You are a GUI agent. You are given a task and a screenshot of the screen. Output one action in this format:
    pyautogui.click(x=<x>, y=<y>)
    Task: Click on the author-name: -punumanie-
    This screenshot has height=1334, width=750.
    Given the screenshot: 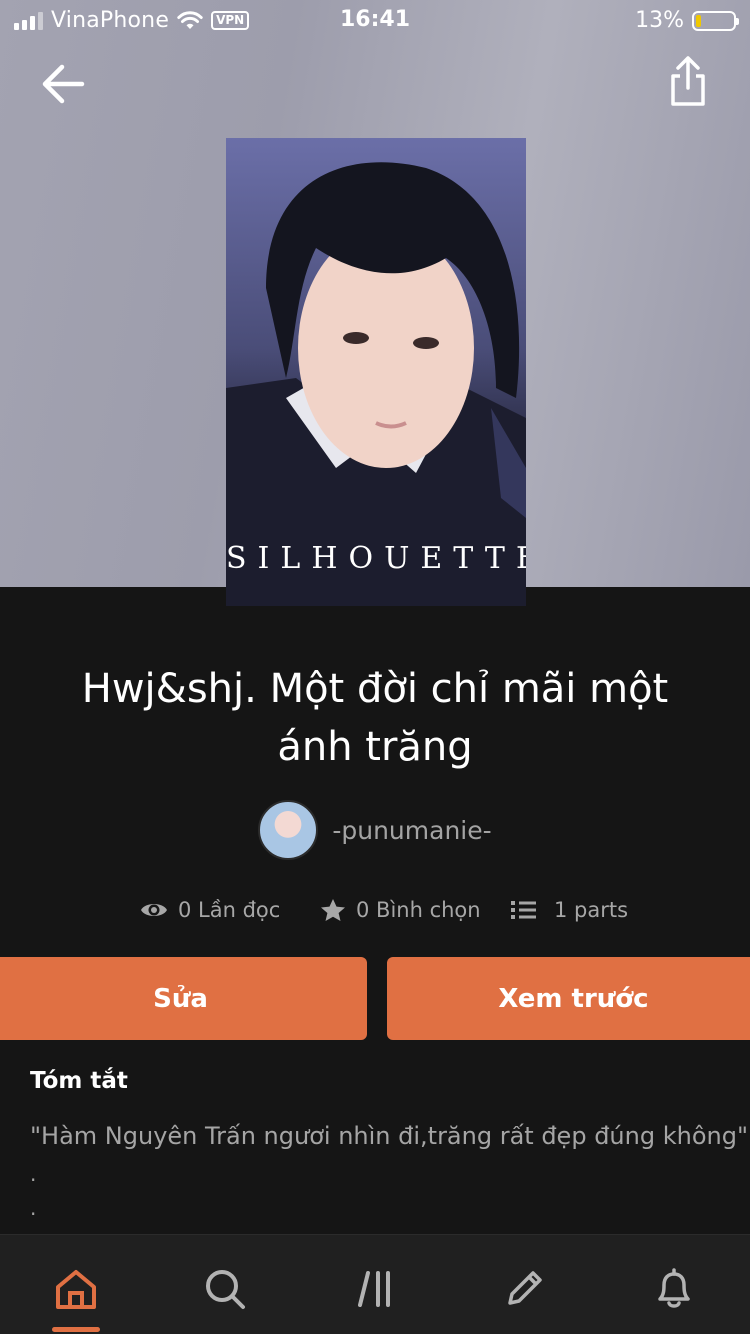 What is the action you would take?
    pyautogui.click(x=411, y=830)
    